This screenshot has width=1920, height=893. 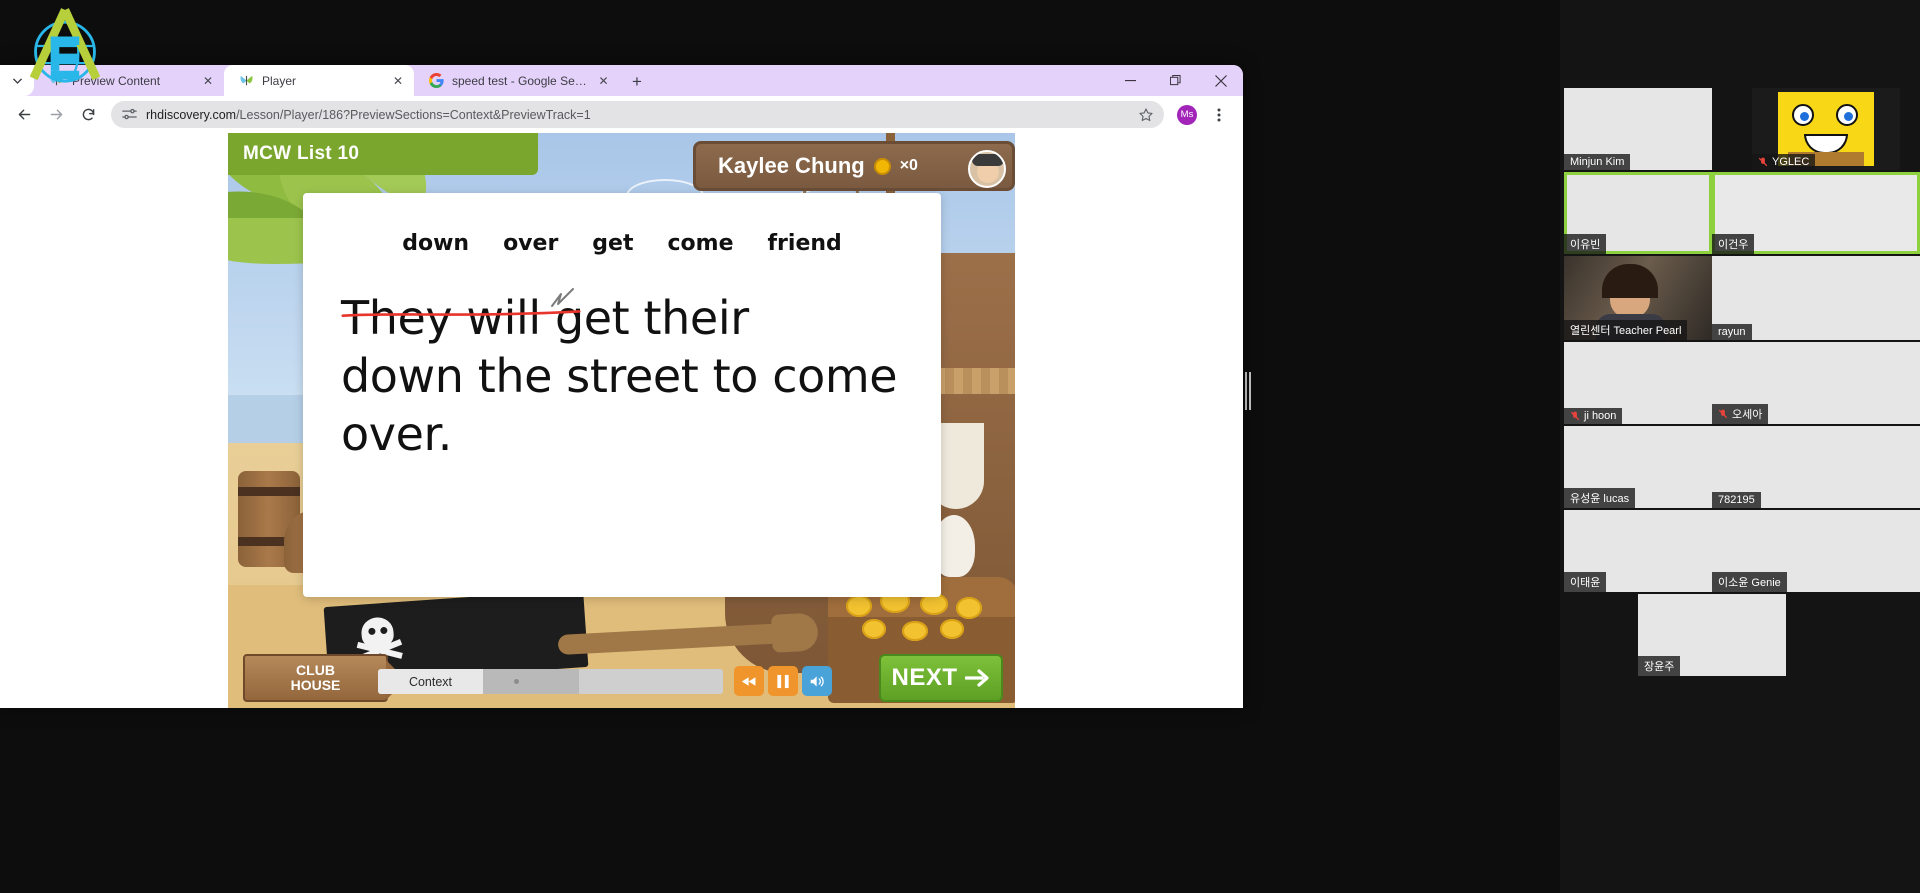 I want to click on participant-name-chip: YGLEC, so click(x=1784, y=162).